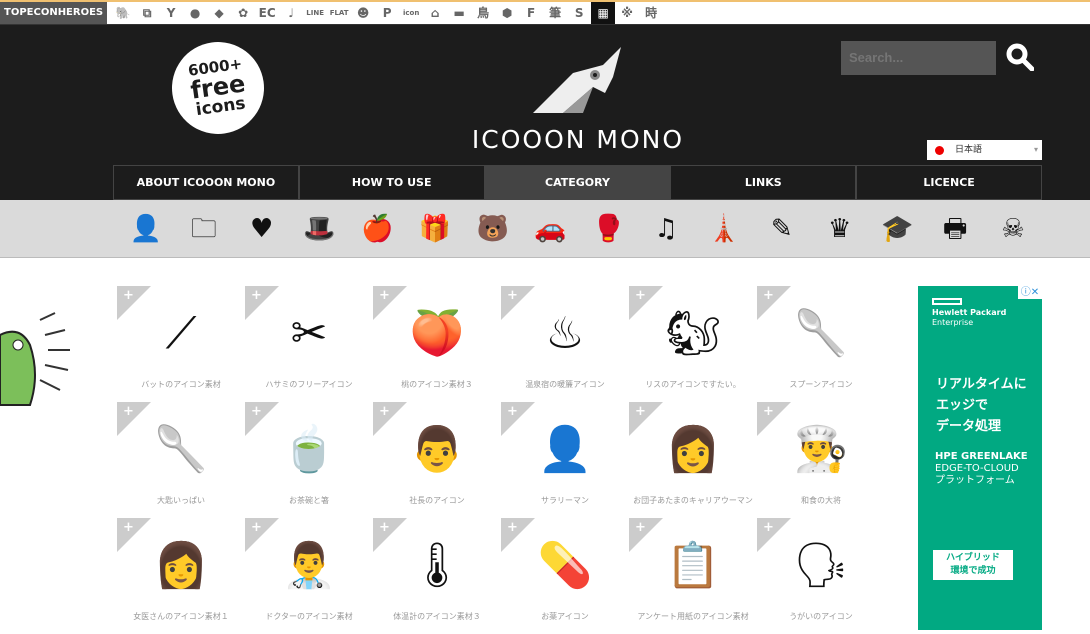  I want to click on icon-image: 🌡, so click(437, 566).